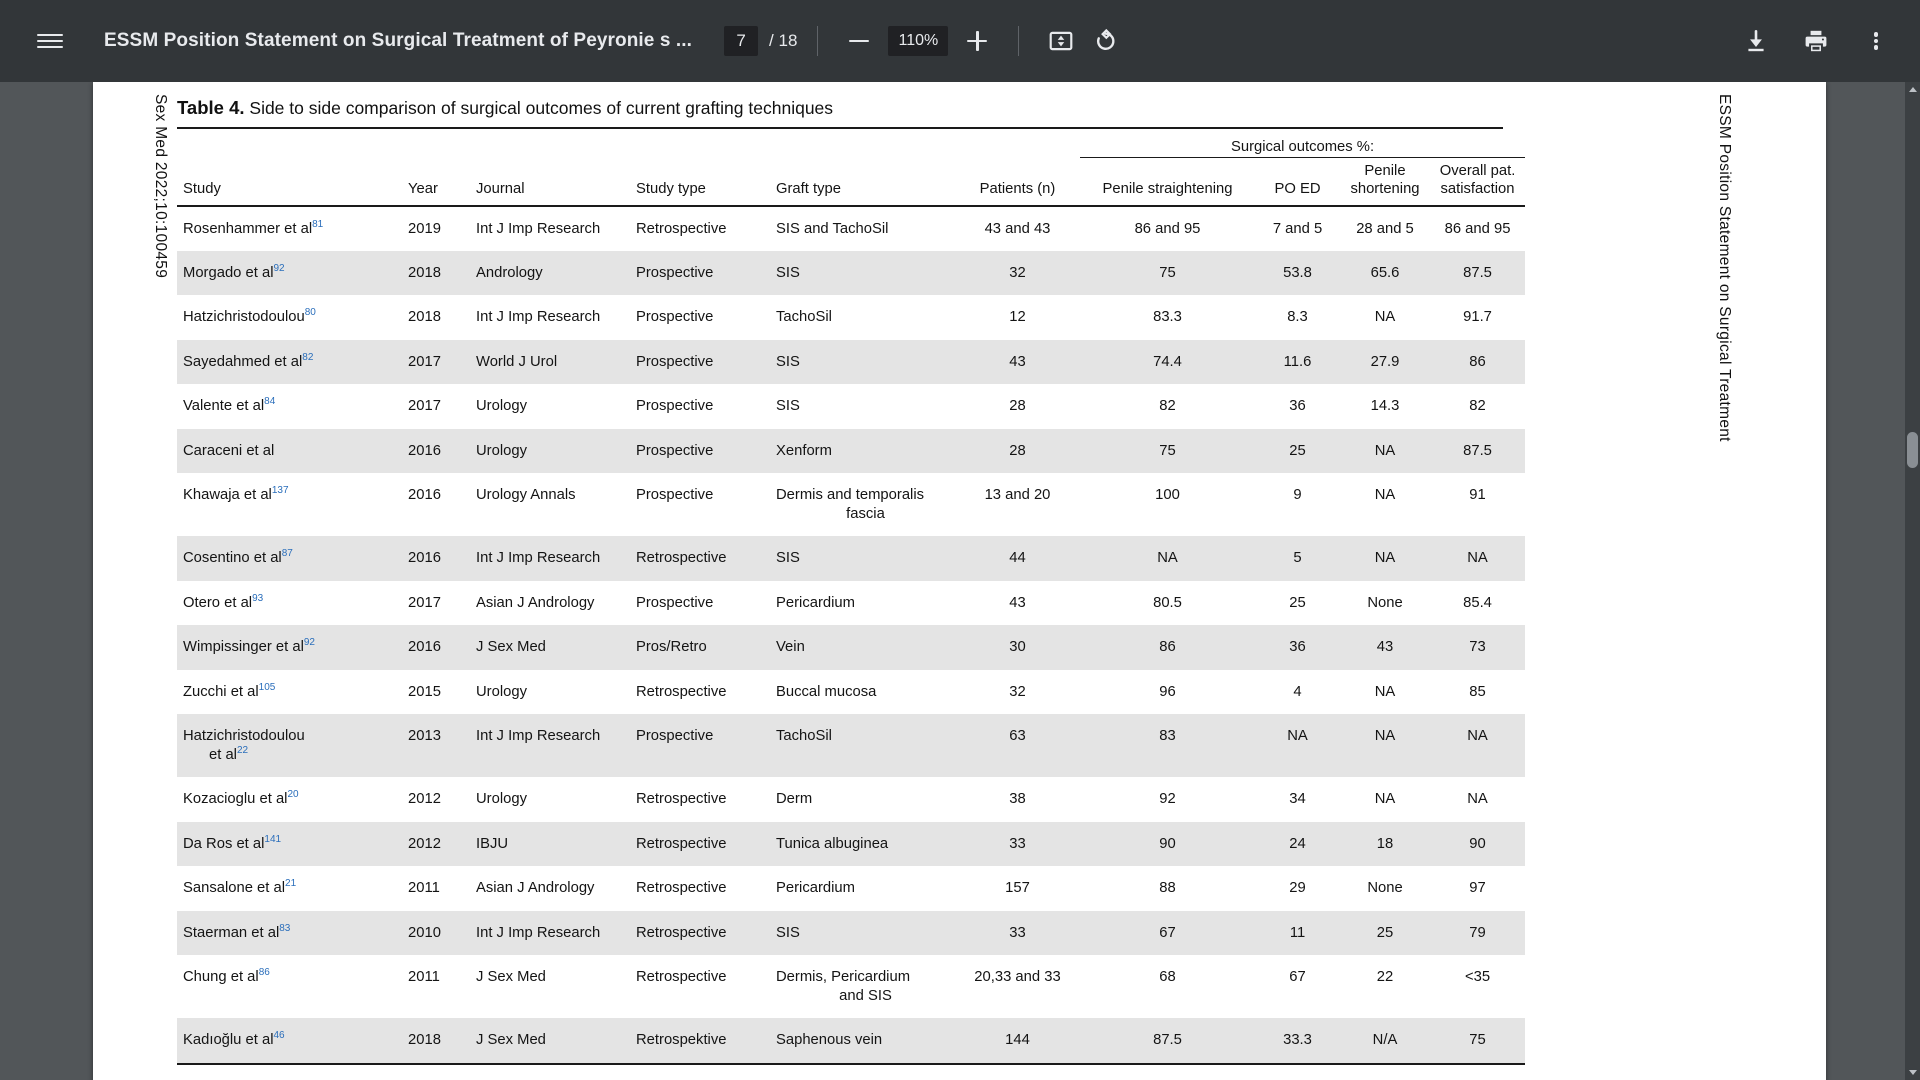 The height and width of the screenshot is (1080, 1920). I want to click on cell-study: Caraceni et al, so click(289, 451).